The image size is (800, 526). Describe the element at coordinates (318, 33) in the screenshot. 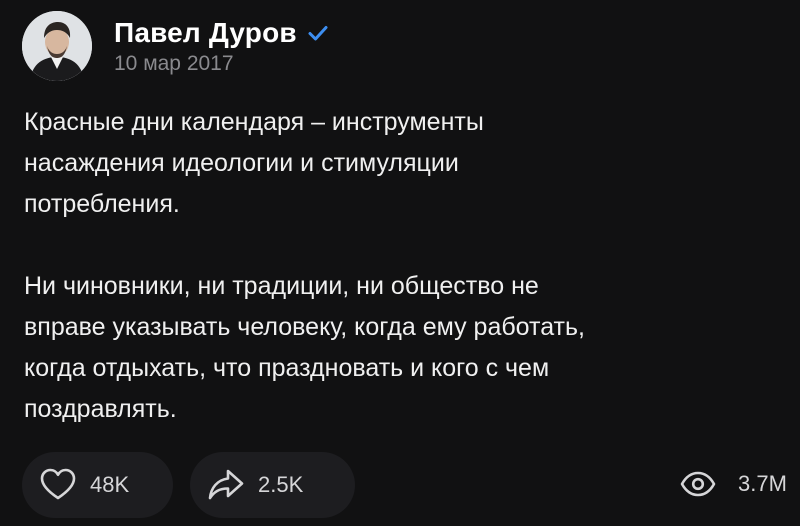

I see `checkmark-icon` at that location.